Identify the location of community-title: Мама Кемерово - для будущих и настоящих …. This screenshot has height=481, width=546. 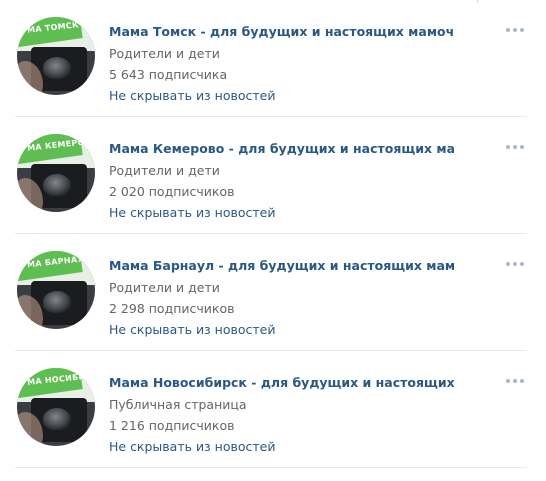
(281, 148).